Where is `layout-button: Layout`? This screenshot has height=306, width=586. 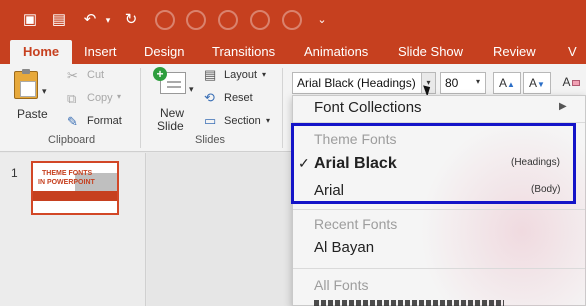 layout-button: Layout is located at coordinates (240, 75).